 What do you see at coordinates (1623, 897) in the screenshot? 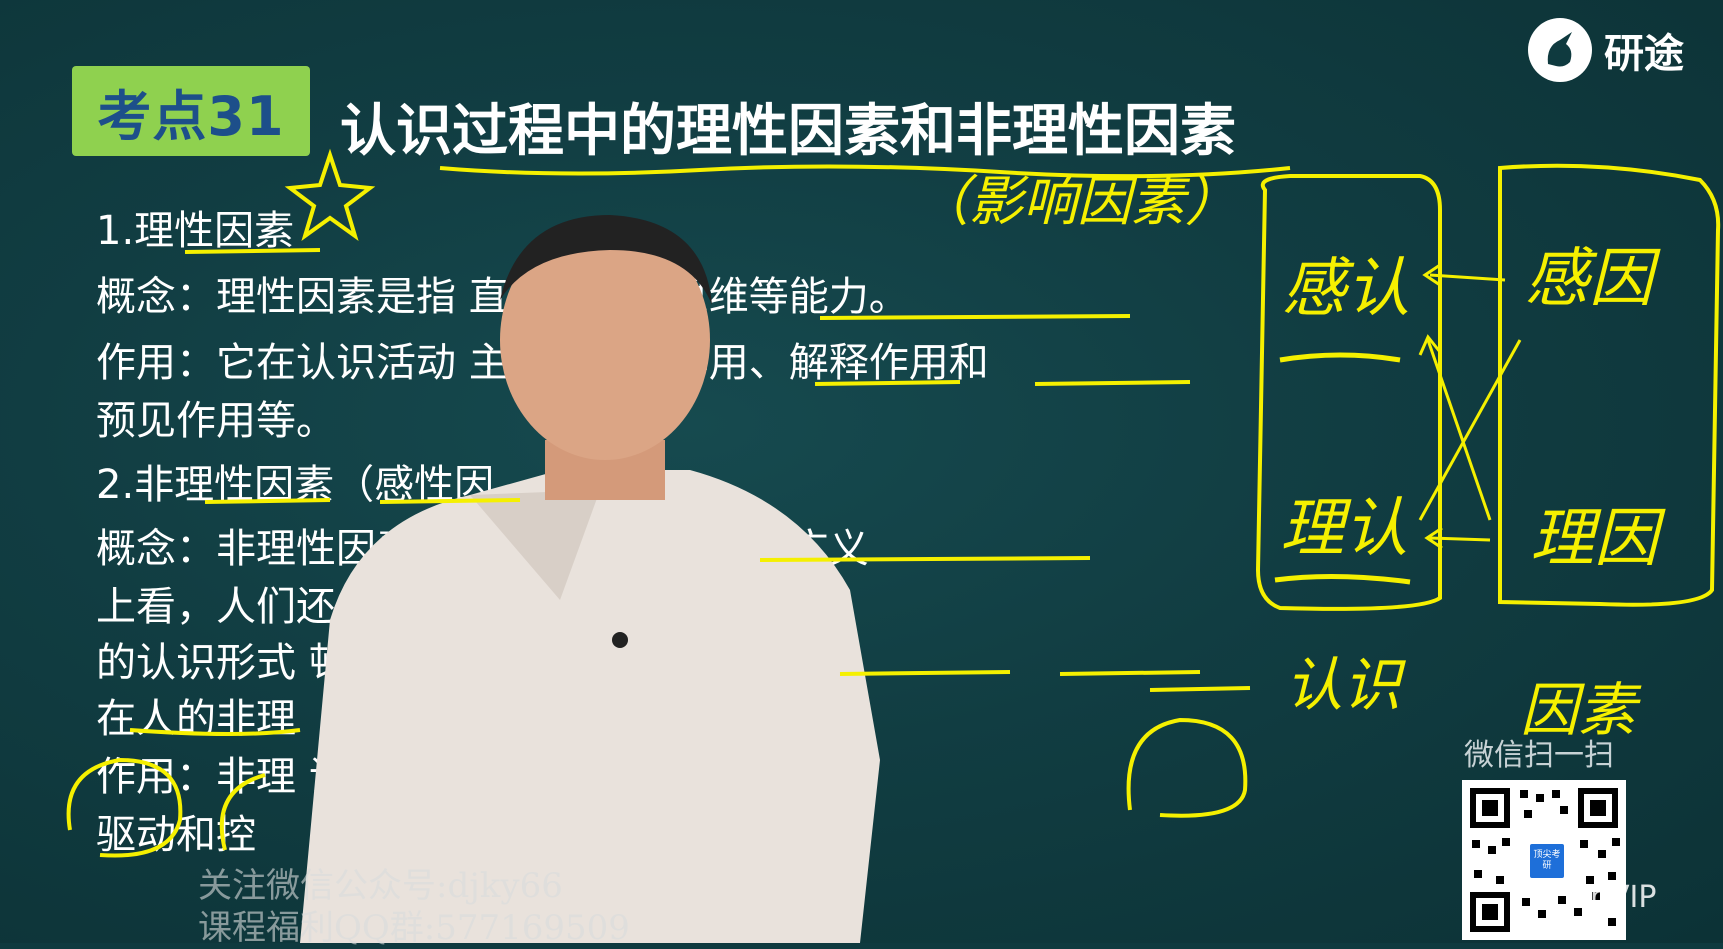
I see `vip-label: nVIP` at bounding box center [1623, 897].